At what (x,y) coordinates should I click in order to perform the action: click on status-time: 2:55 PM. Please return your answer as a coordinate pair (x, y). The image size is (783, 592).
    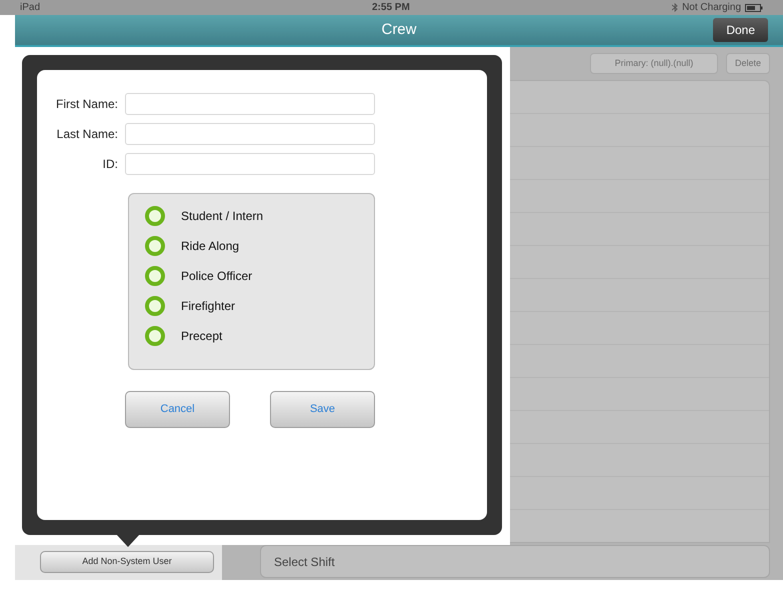
    Looking at the image, I should click on (391, 8).